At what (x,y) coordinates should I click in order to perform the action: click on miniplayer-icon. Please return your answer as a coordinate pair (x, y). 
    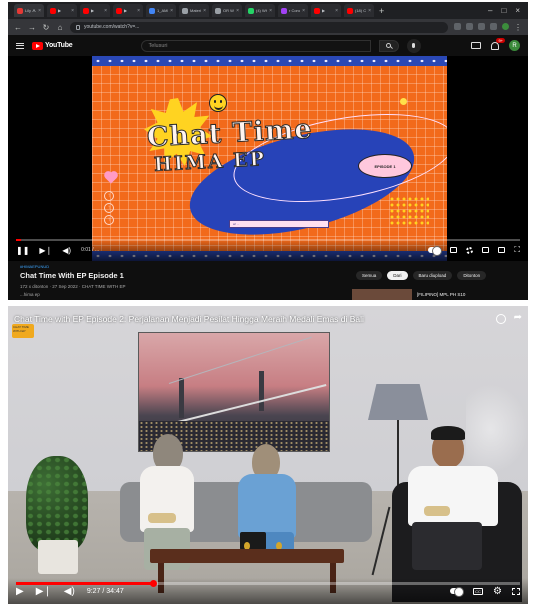
    Looking at the image, I should click on (486, 250).